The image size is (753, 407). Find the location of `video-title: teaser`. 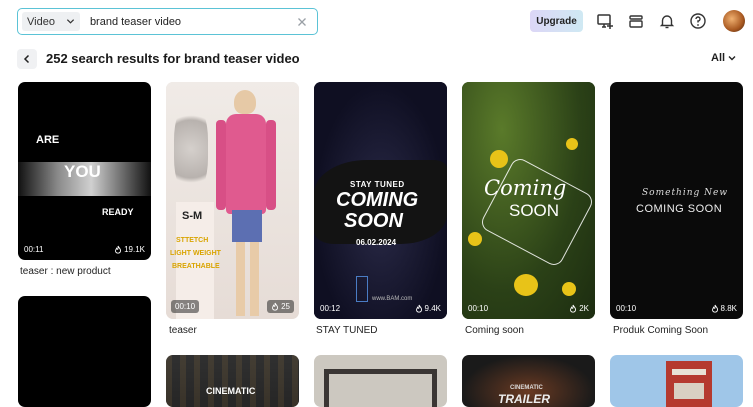

video-title: teaser is located at coordinates (183, 330).